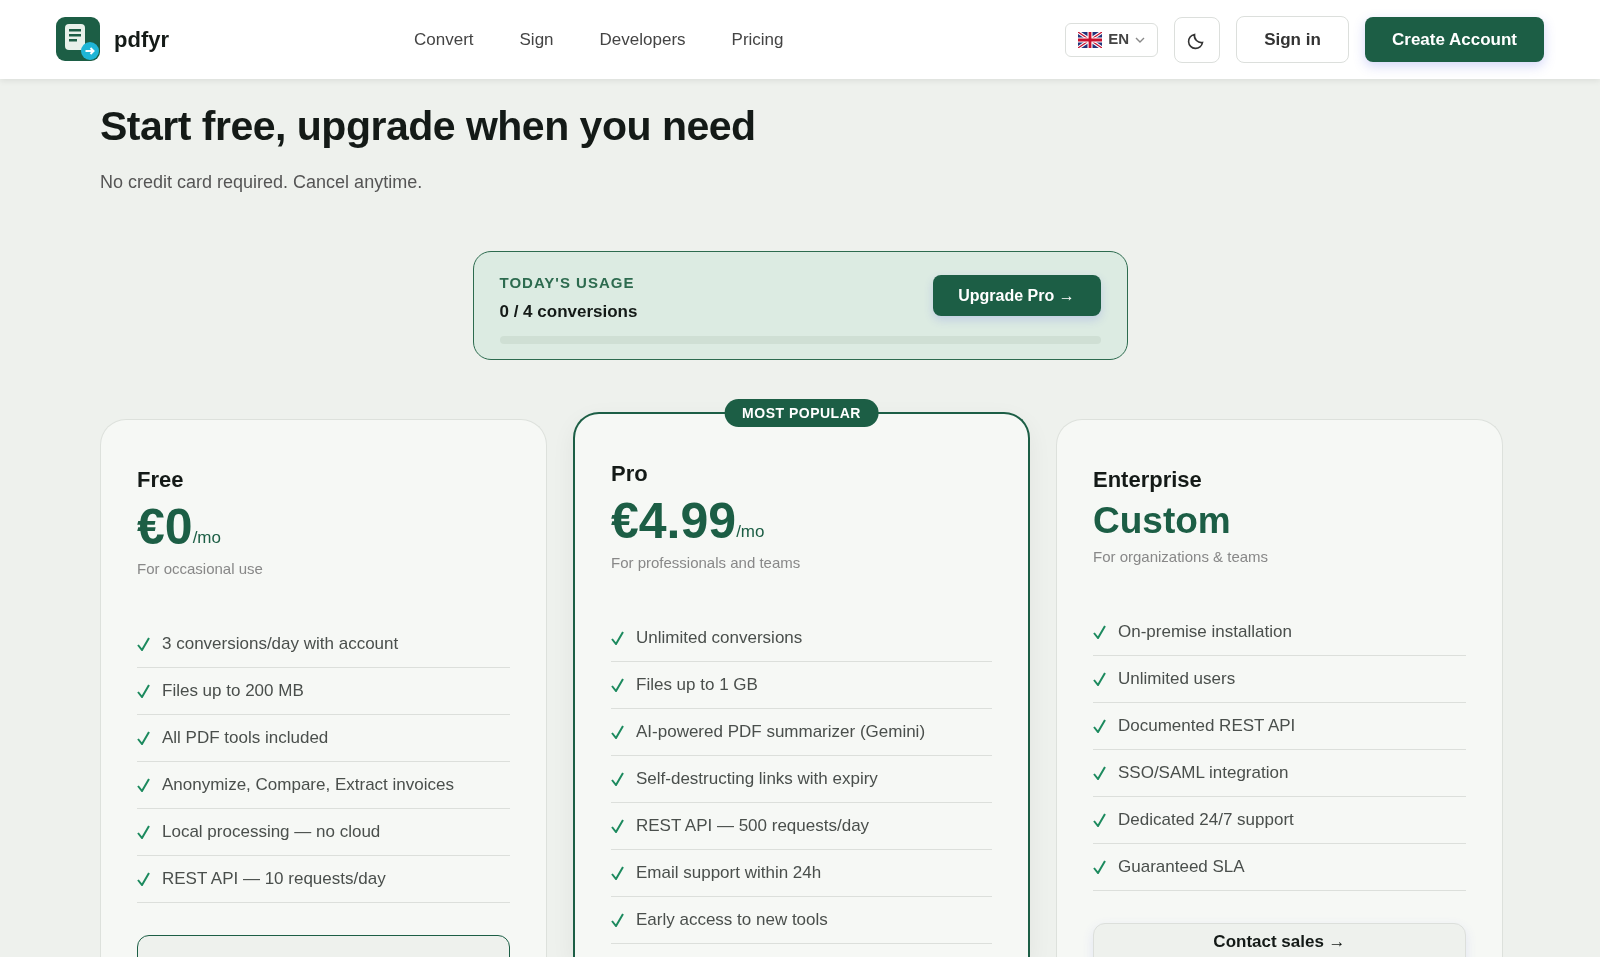  What do you see at coordinates (165, 527) in the screenshot?
I see `plan-price: €0` at bounding box center [165, 527].